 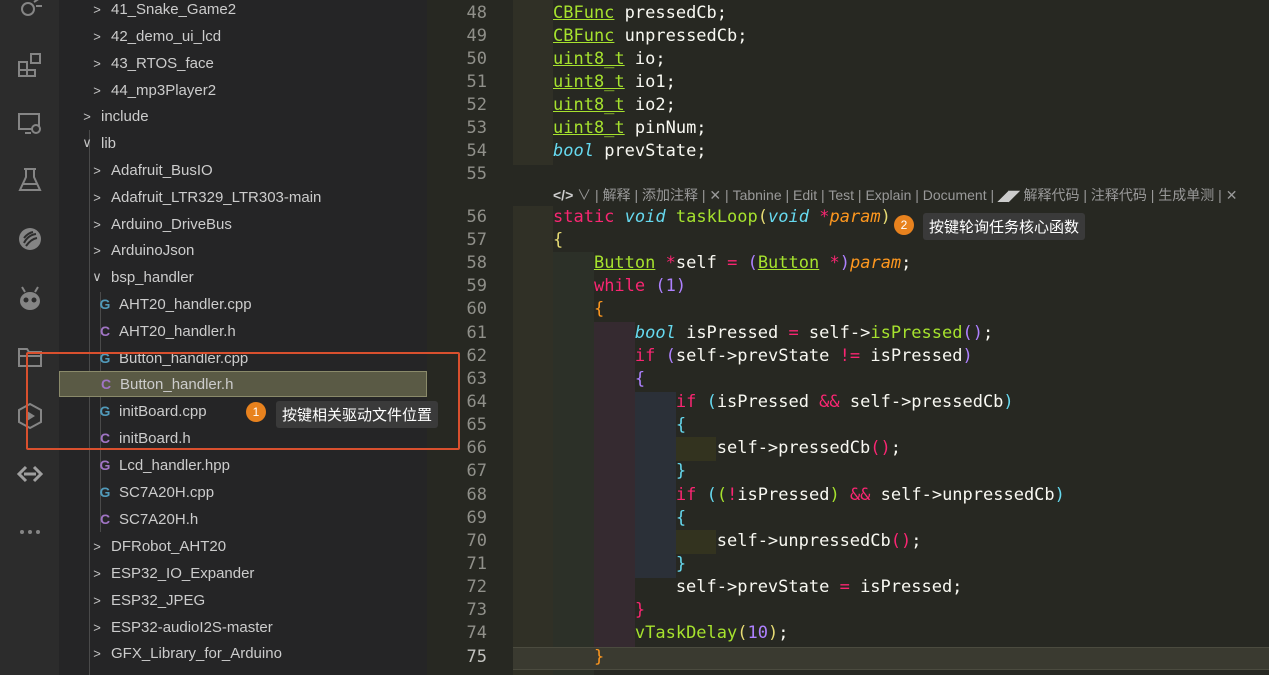 I want to click on code-line: while (1), so click(x=619, y=286).